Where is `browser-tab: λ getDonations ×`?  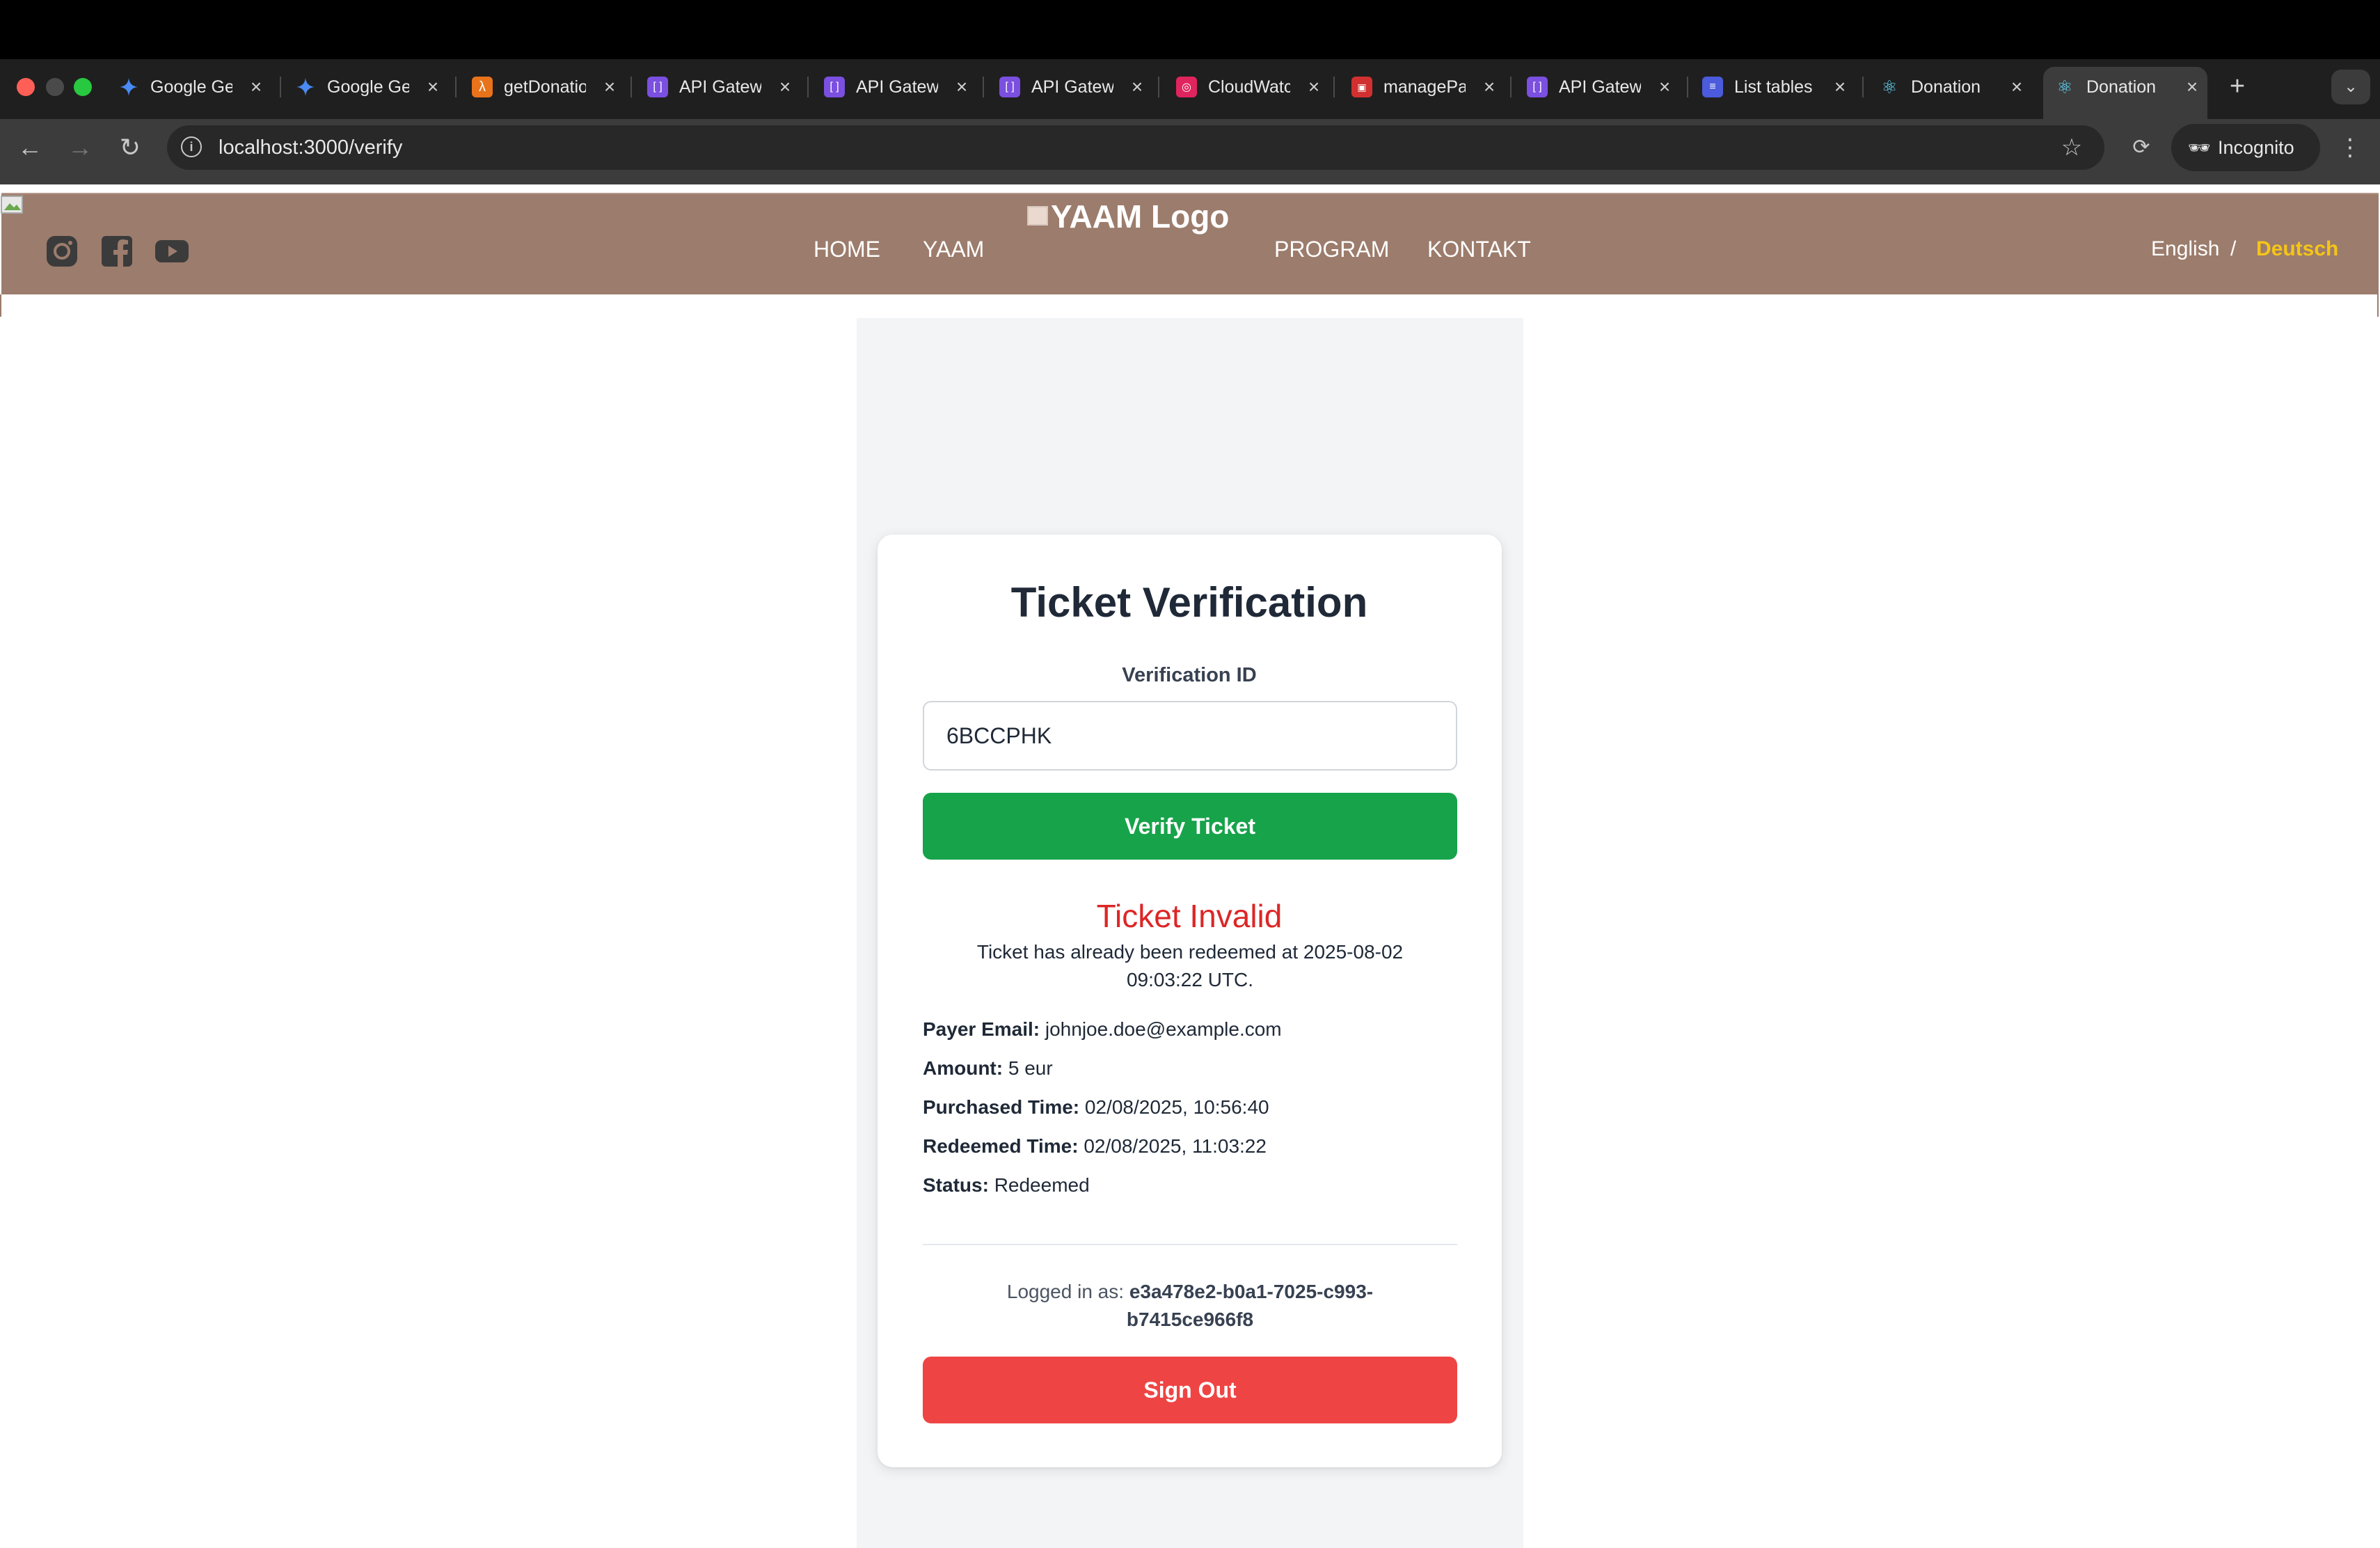 browser-tab: λ getDonations × is located at coordinates (541, 87).